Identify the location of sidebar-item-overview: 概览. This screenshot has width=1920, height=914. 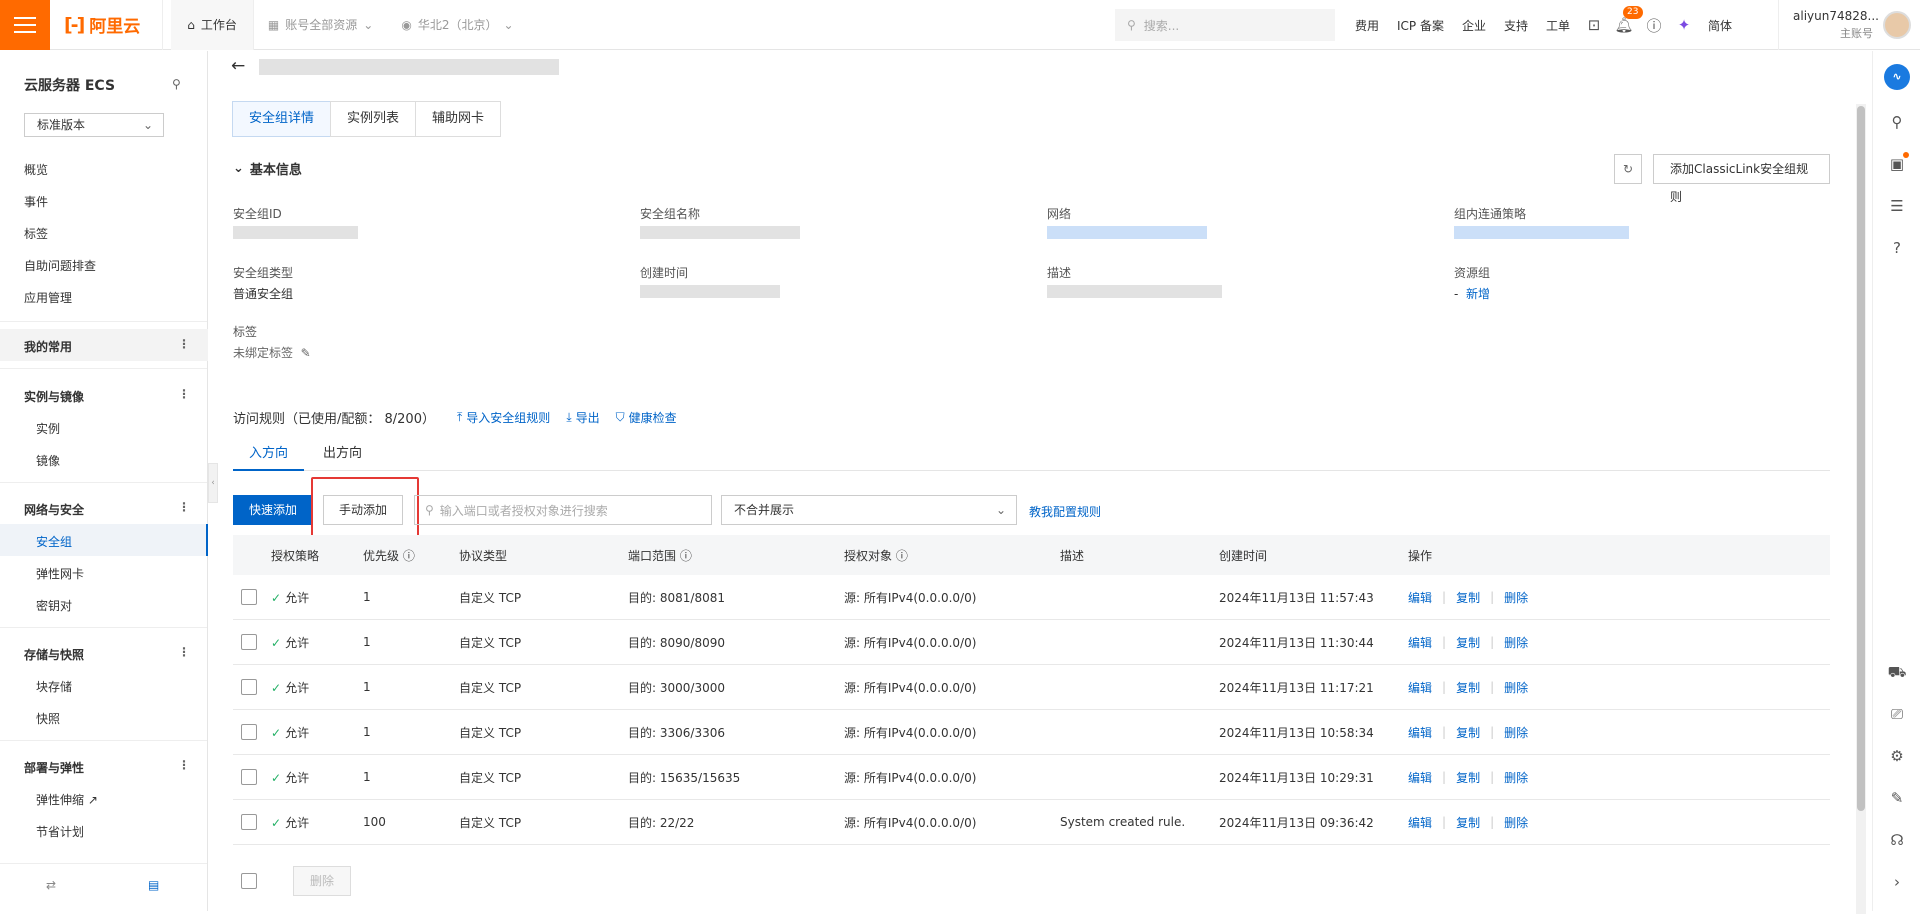
(36, 169).